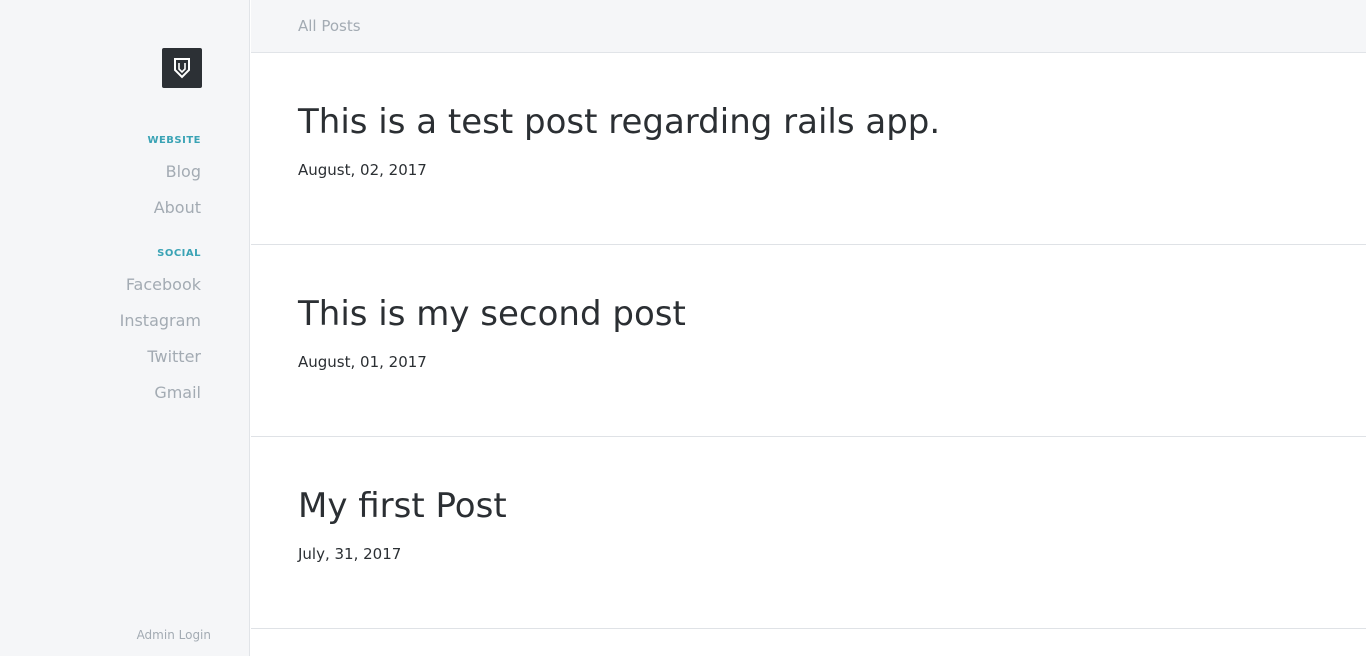  What do you see at coordinates (492, 314) in the screenshot?
I see `post-title: This is my second post` at bounding box center [492, 314].